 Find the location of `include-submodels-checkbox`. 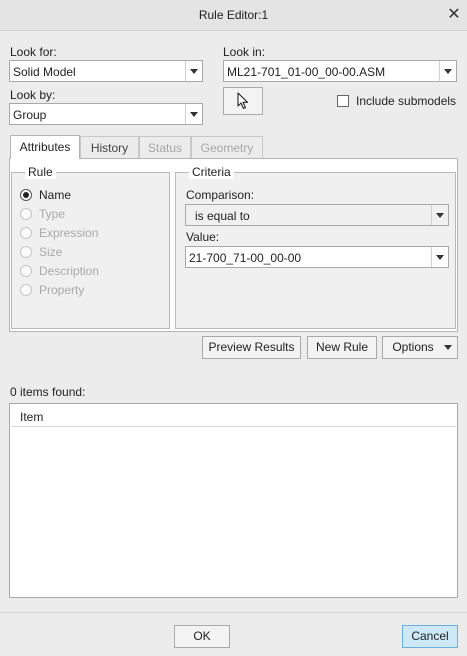

include-submodels-checkbox is located at coordinates (343, 101).